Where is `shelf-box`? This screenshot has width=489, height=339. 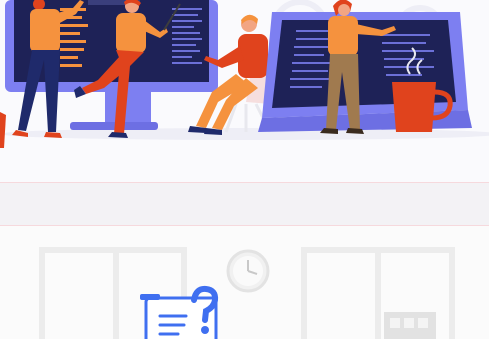
shelf-box is located at coordinates (410, 325).